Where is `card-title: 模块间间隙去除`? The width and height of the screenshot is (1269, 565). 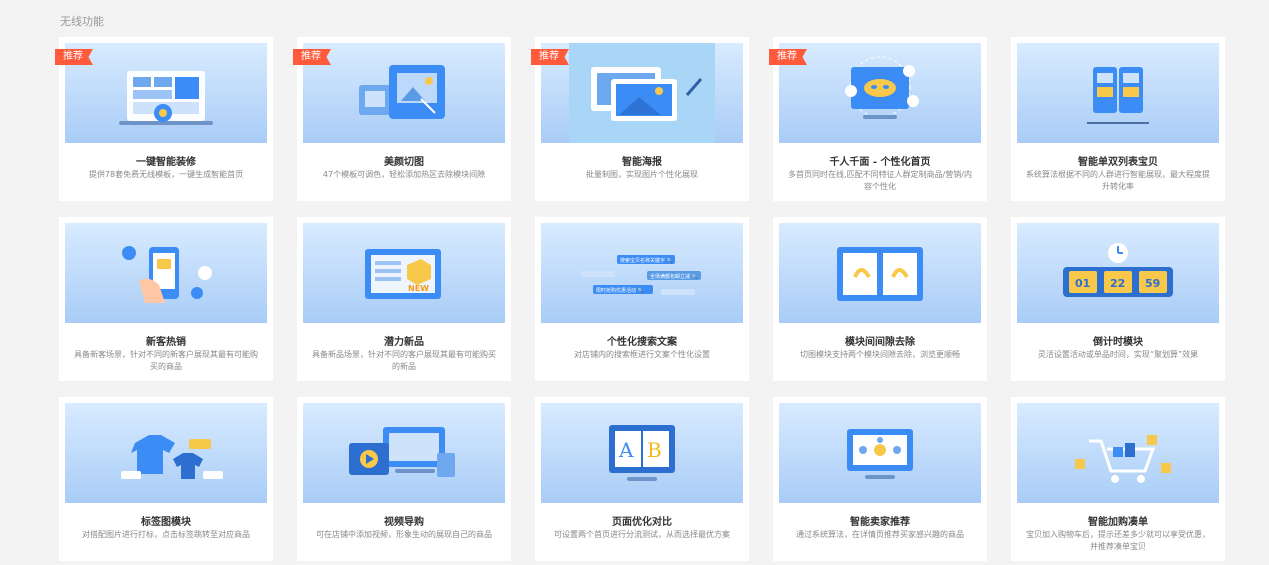
card-title: 模块间间隙去除 is located at coordinates (880, 342).